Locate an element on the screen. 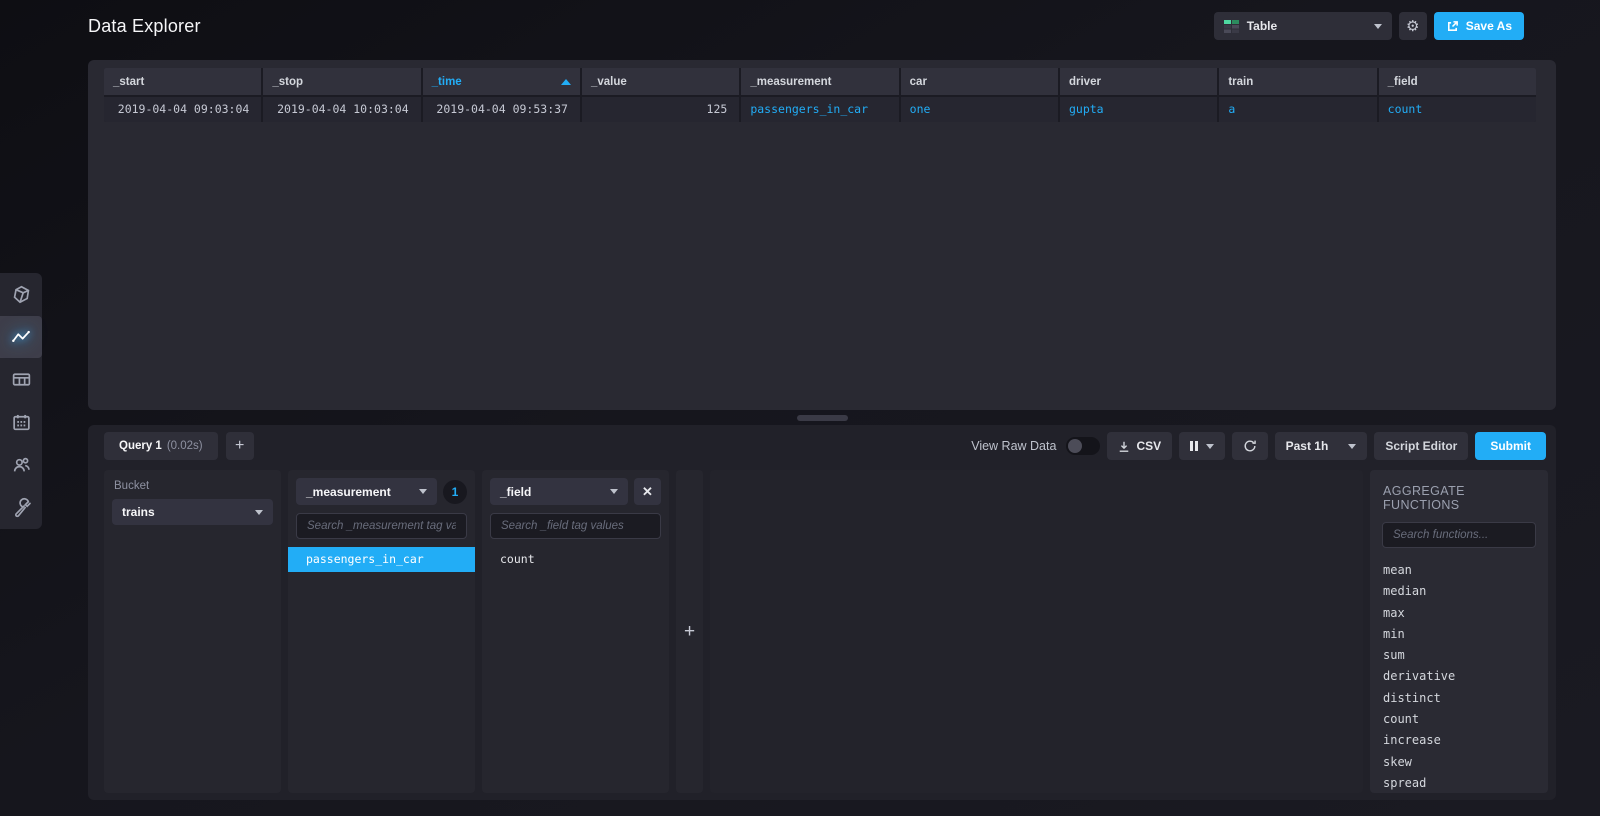  people-icon is located at coordinates (21, 464).